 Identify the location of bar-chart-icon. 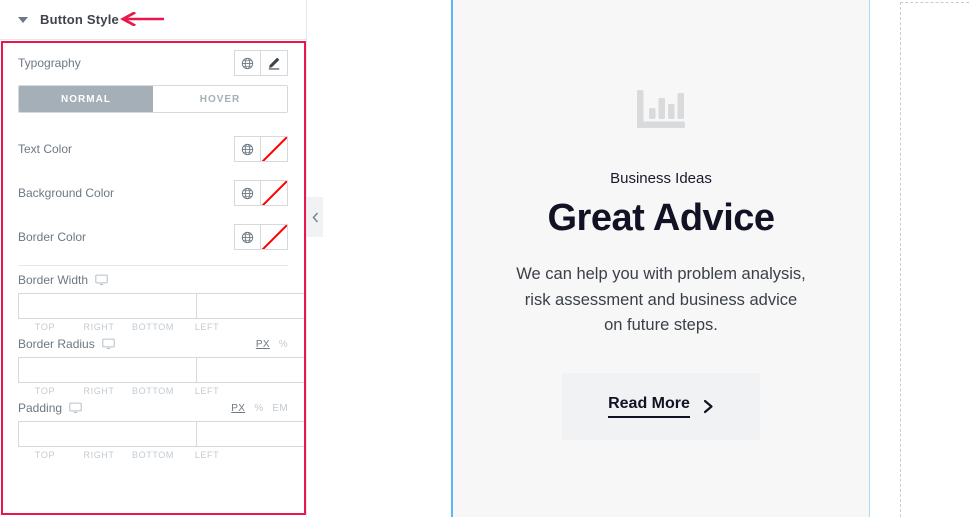
(661, 109).